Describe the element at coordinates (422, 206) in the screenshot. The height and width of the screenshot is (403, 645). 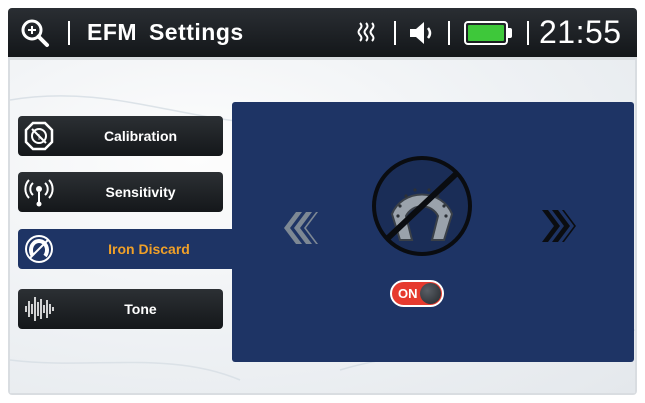
I see `horseshoe-prohibited-icon` at that location.